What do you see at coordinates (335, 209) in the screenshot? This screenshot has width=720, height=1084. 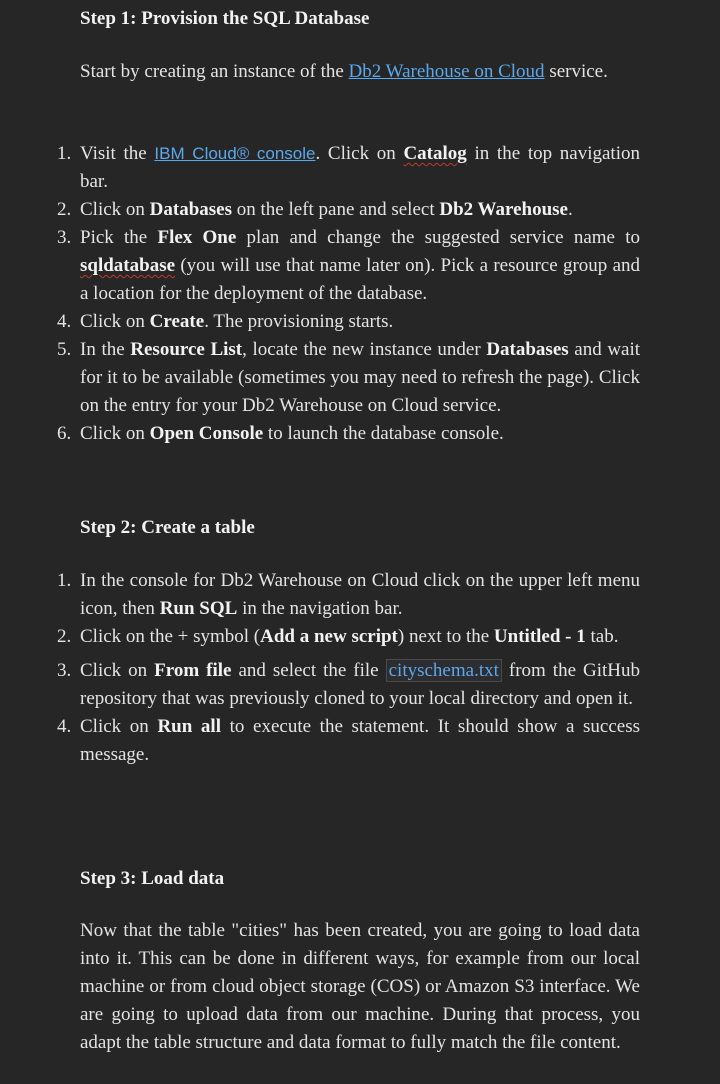 I see `item-text: on the left pane and select` at bounding box center [335, 209].